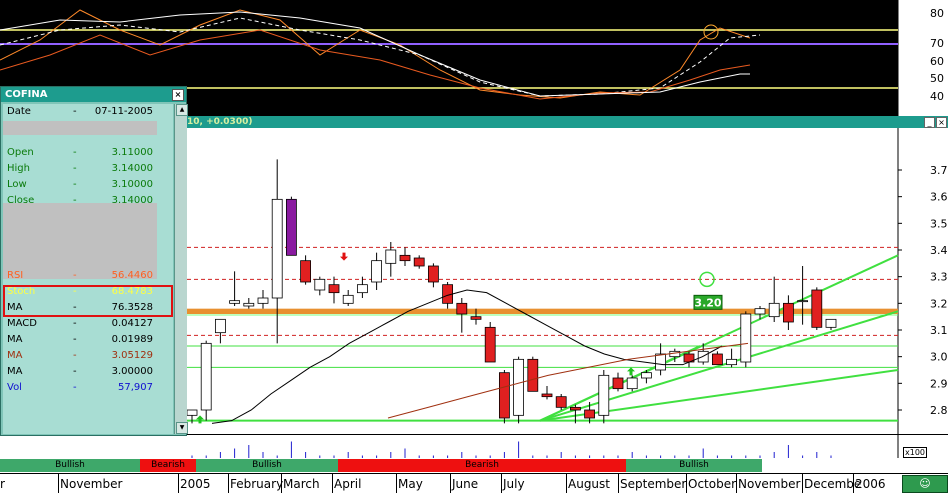 The image size is (948, 493). I want to click on indicator-y-tick: 80, so click(937, 13).